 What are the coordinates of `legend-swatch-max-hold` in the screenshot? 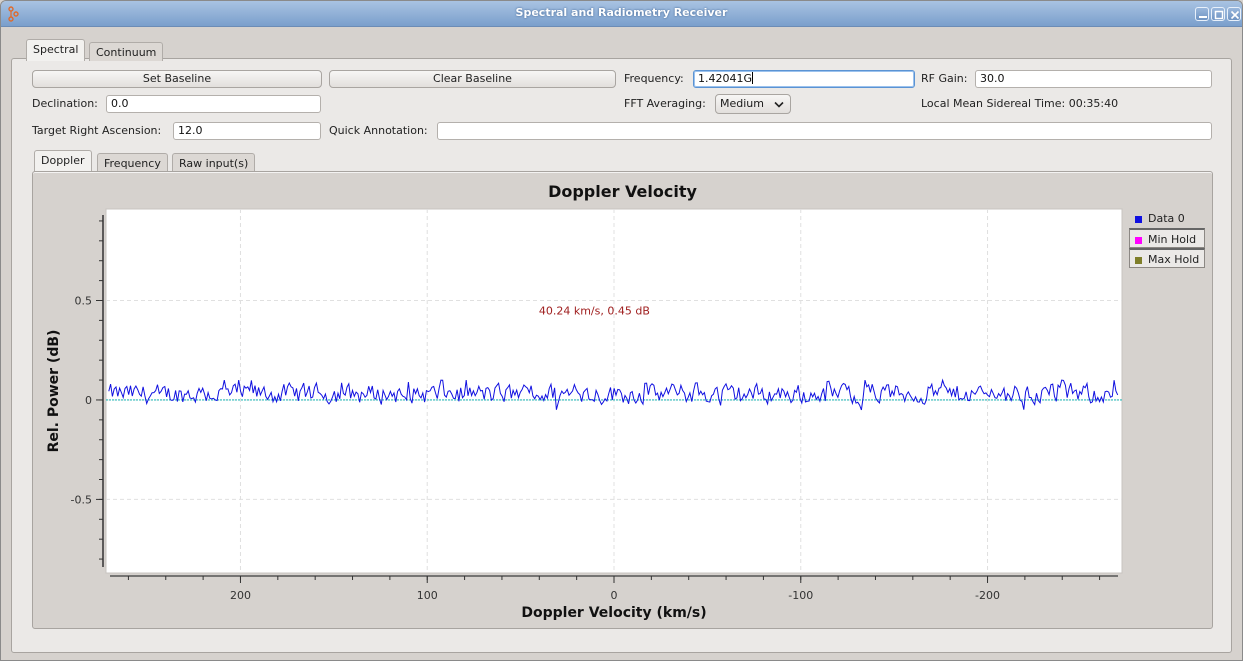 It's located at (1138, 260).